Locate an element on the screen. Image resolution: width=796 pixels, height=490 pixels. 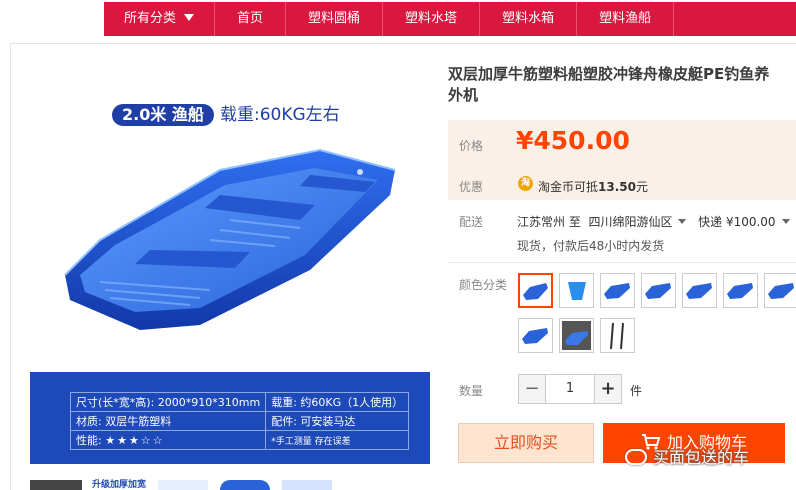
ship-origin: 江苏常州 至 is located at coordinates (549, 222).